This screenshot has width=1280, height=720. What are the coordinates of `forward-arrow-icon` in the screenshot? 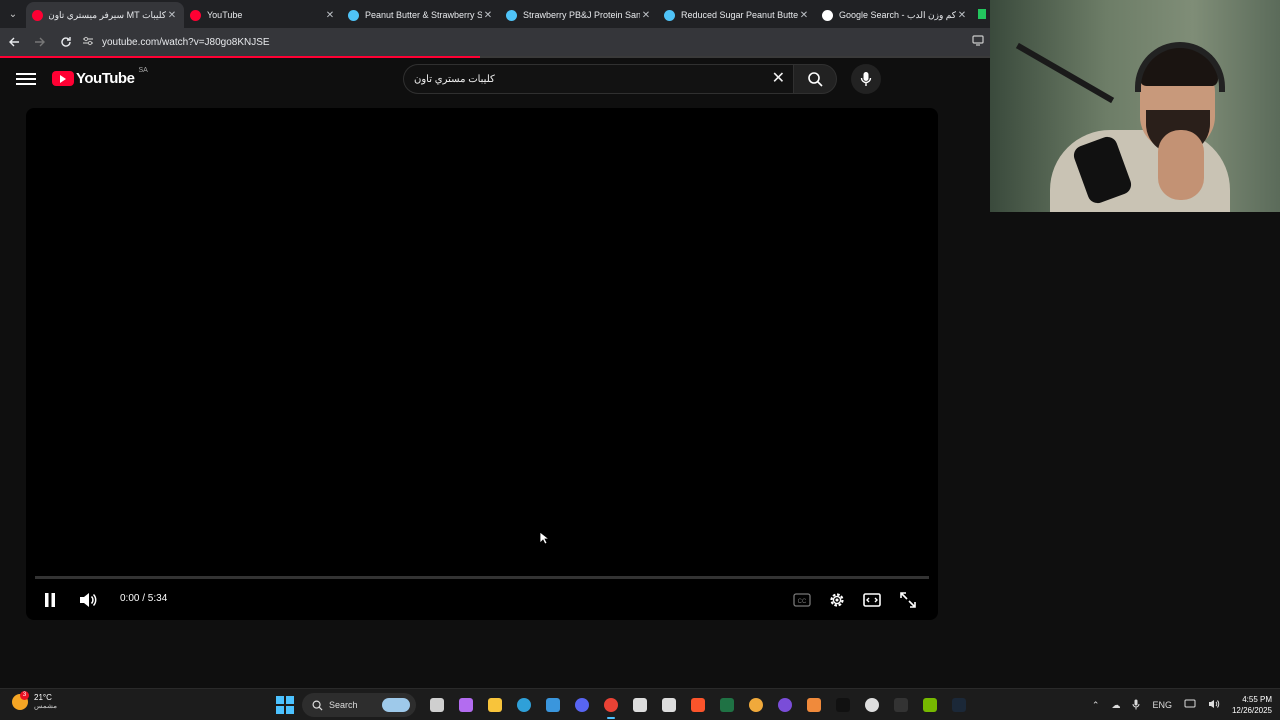 It's located at (40, 42).